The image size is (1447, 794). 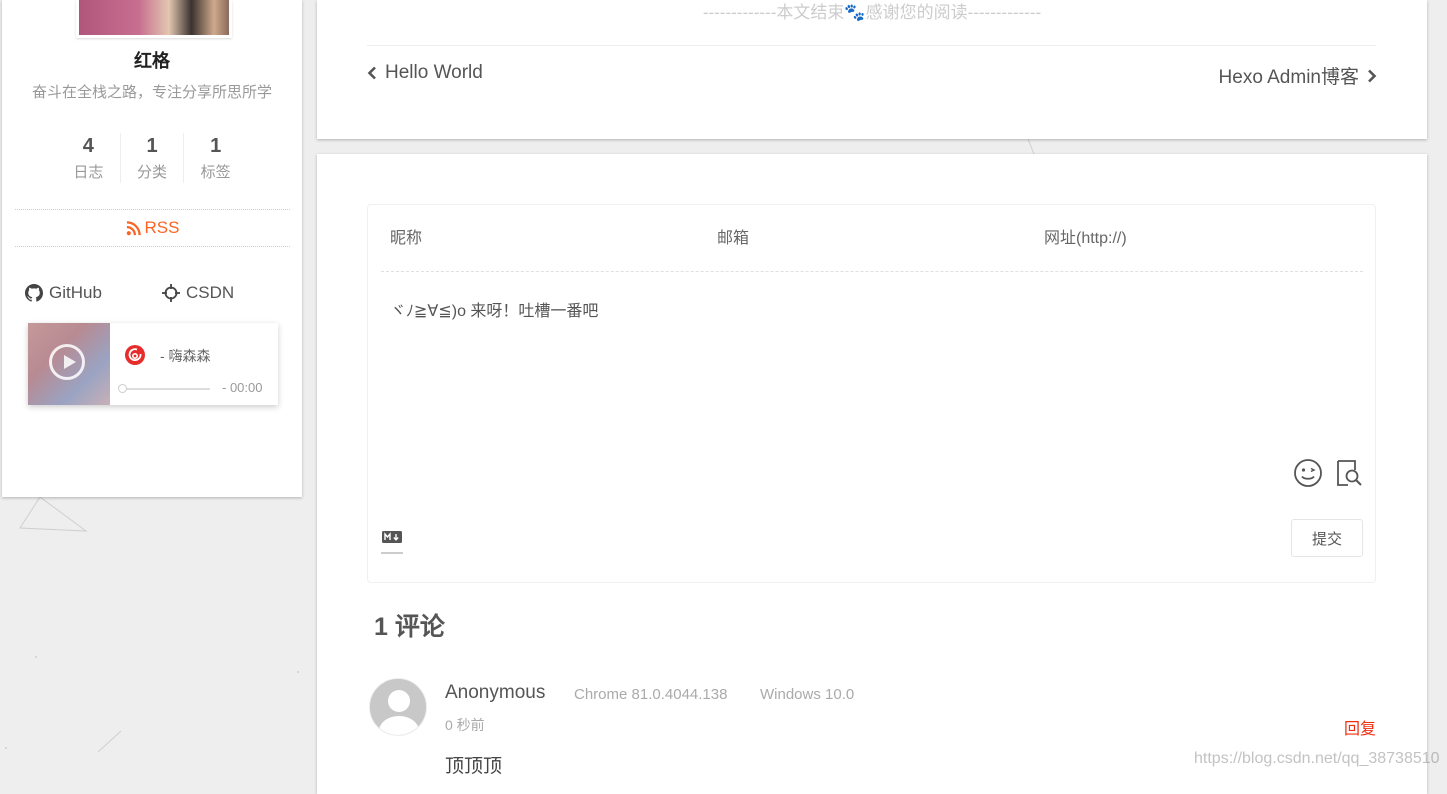 What do you see at coordinates (89, 158) in the screenshot?
I see `stat-posts: 4 日志` at bounding box center [89, 158].